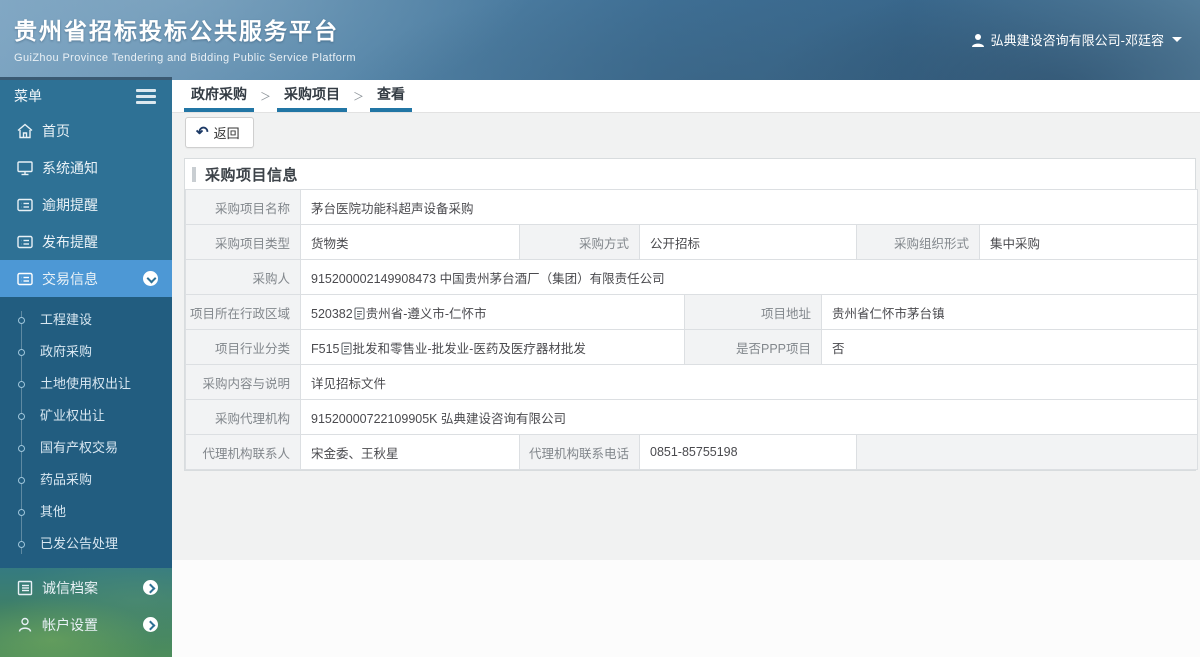 This screenshot has height=657, width=1200. I want to click on sidebar-item-label: 逾期提醒, so click(70, 204).